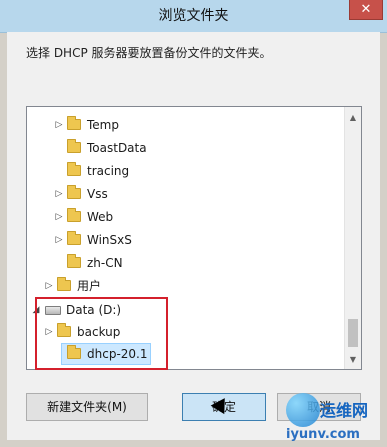  What do you see at coordinates (323, 434) in the screenshot?
I see `watermark-url: iyunv.com` at bounding box center [323, 434].